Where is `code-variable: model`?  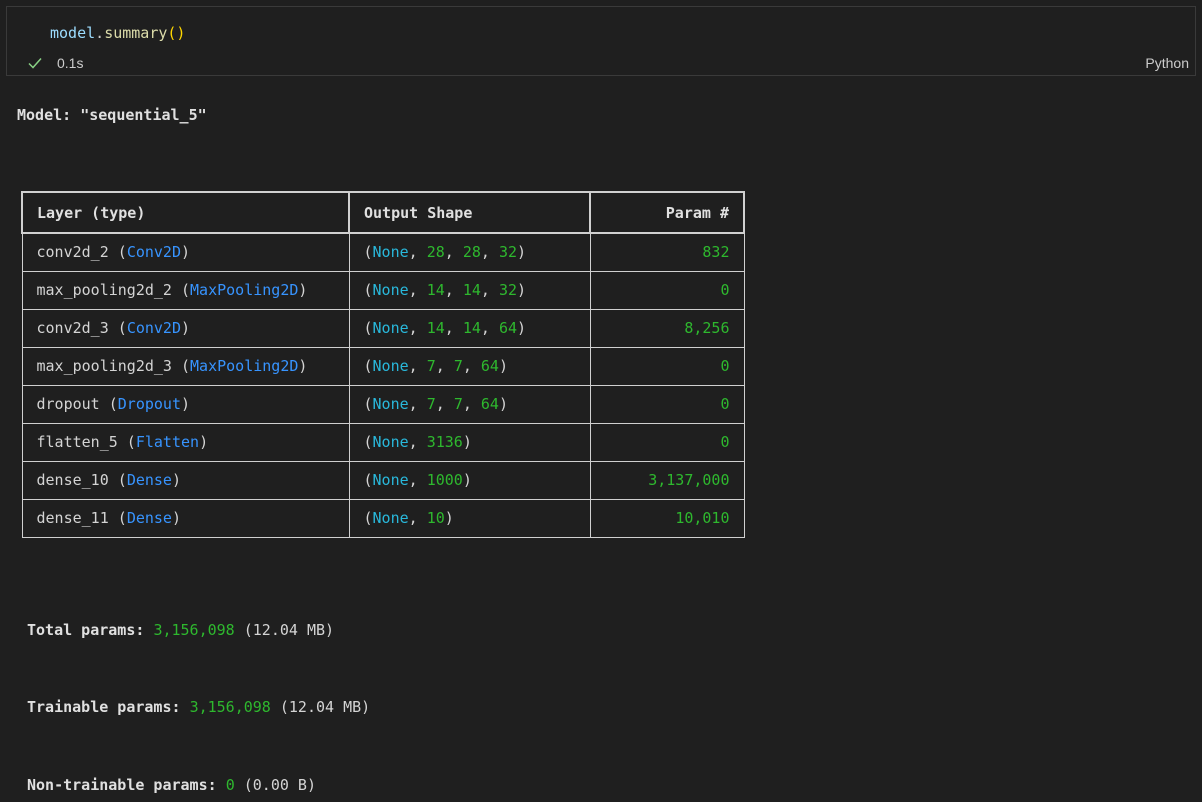
code-variable: model is located at coordinates (73, 33).